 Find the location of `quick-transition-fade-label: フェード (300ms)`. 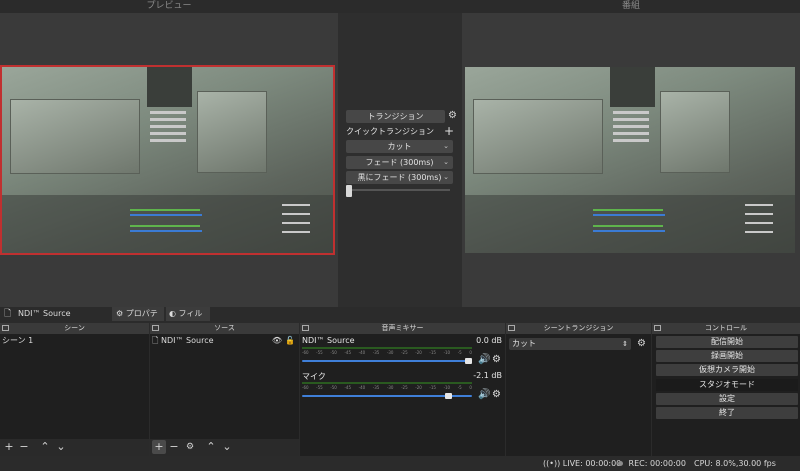

quick-transition-fade-label: フェード (300ms) is located at coordinates (399, 162).